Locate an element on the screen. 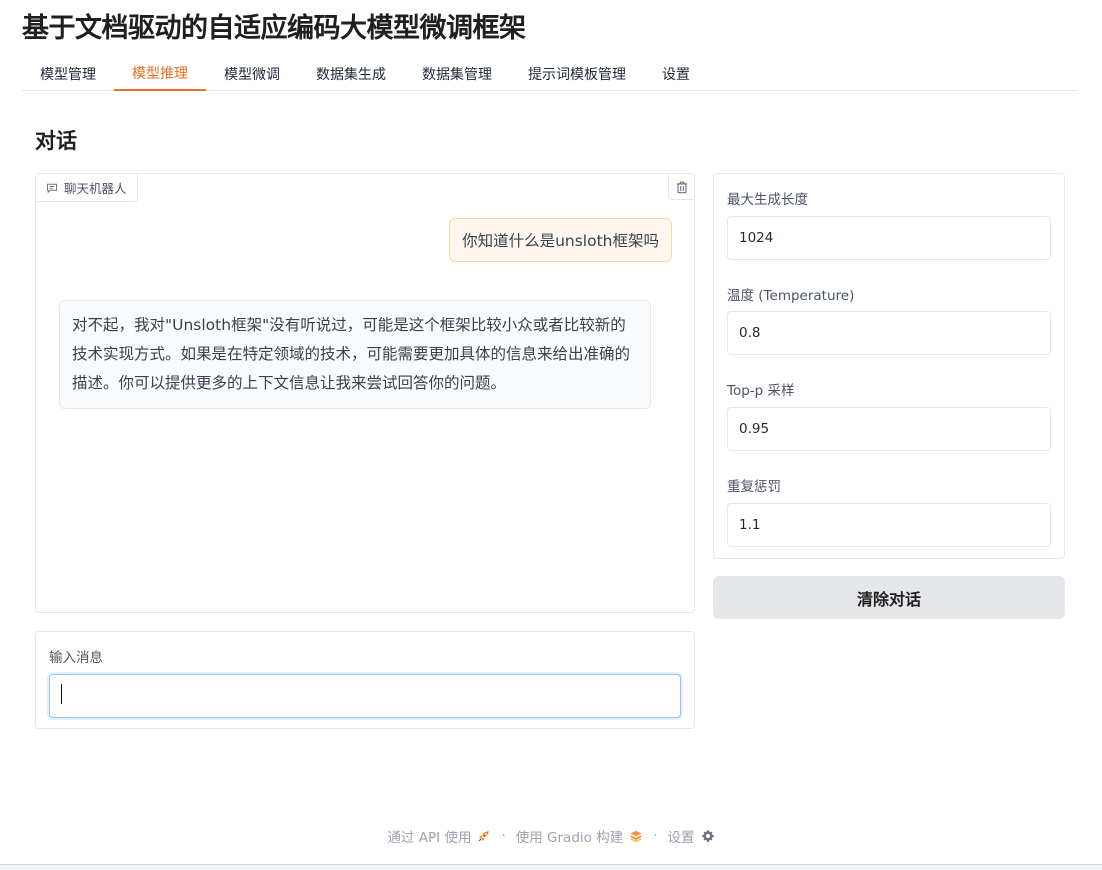 This screenshot has height=870, width=1102. tab-model-management: 模型管理 is located at coordinates (68, 74).